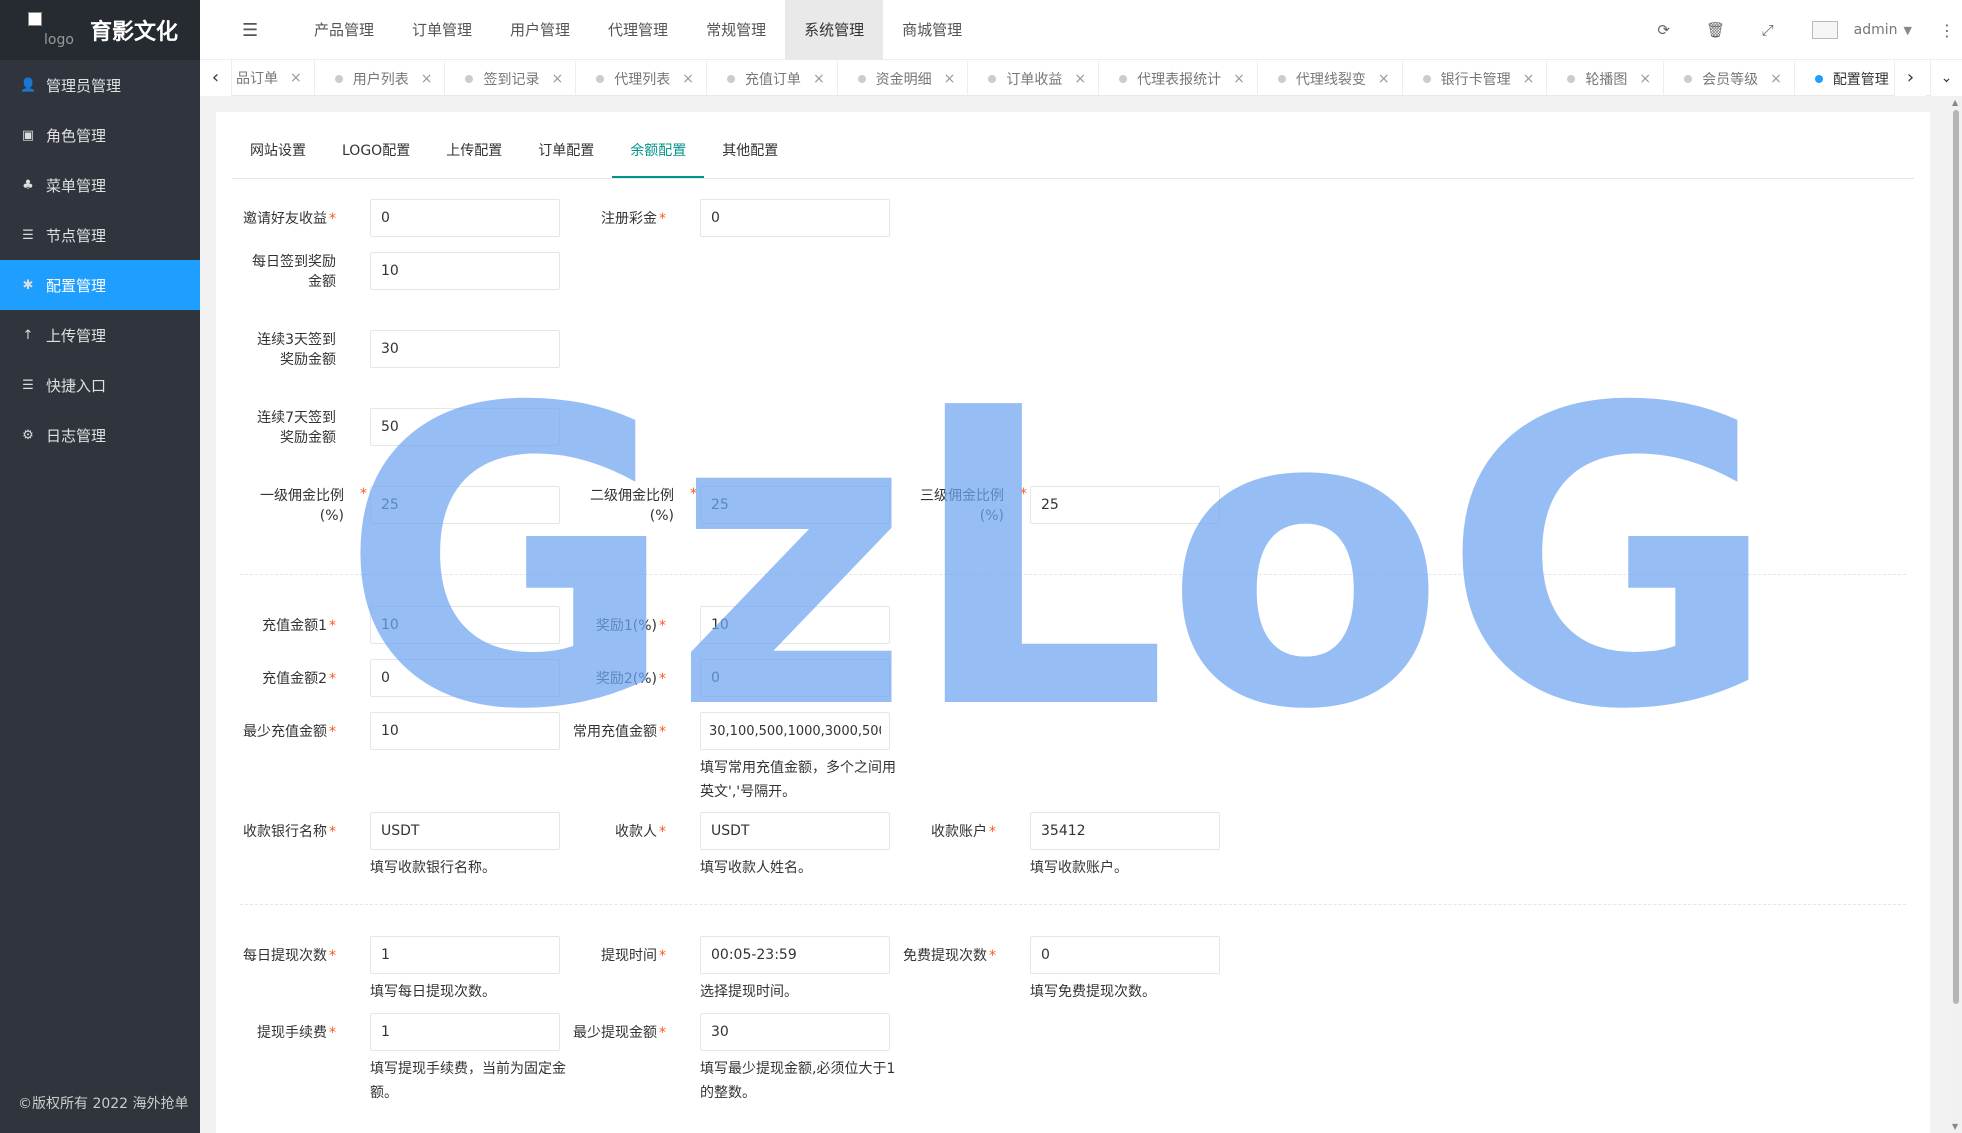  Describe the element at coordinates (736, 30) in the screenshot. I see `top-nav-item: 常规管理` at that location.